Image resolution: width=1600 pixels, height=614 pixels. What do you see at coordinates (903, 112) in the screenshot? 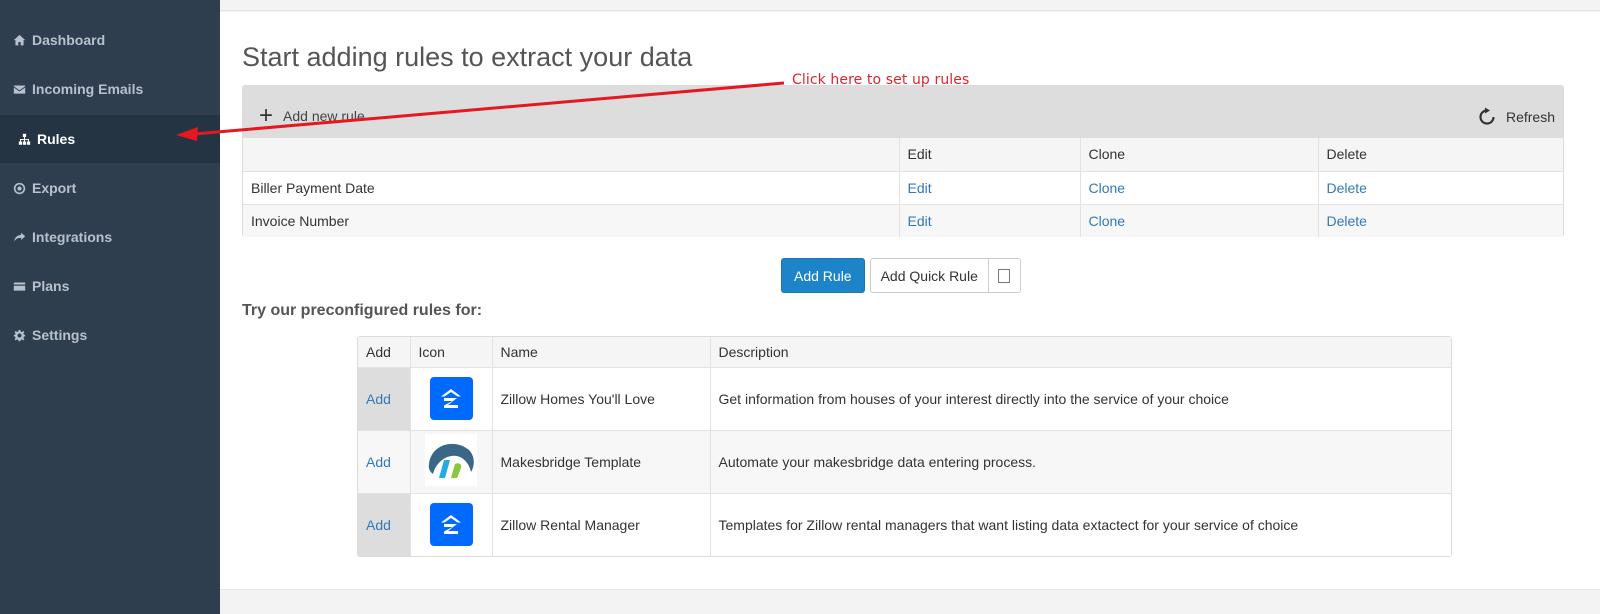
I see `rules-panel-header: + Add new rule Refresh` at bounding box center [903, 112].